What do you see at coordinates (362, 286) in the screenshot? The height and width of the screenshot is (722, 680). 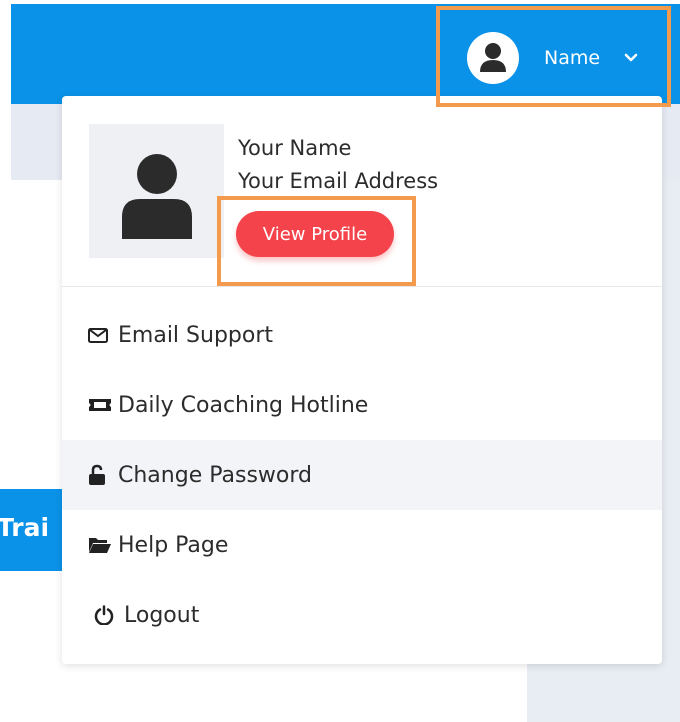 I see `menu-divider` at bounding box center [362, 286].